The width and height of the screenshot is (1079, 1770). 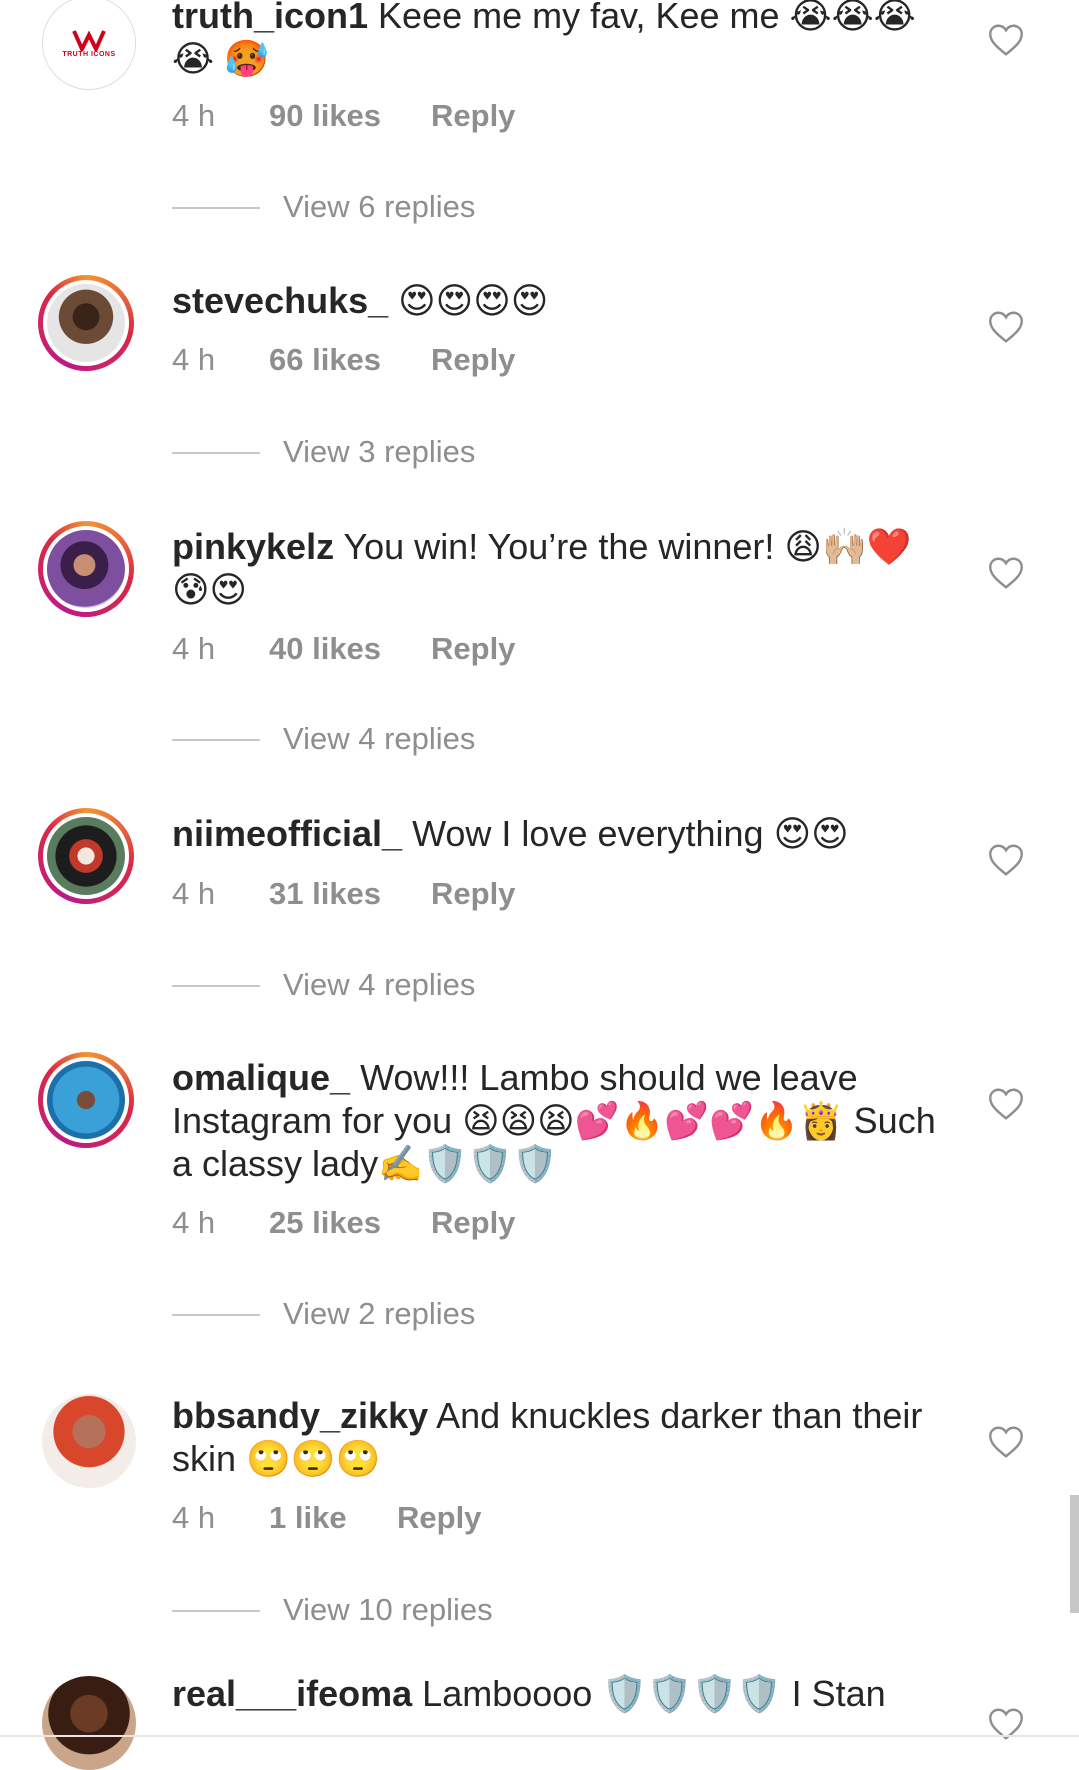 I want to click on comment-username: bbsandy_zikky, so click(x=300, y=1415).